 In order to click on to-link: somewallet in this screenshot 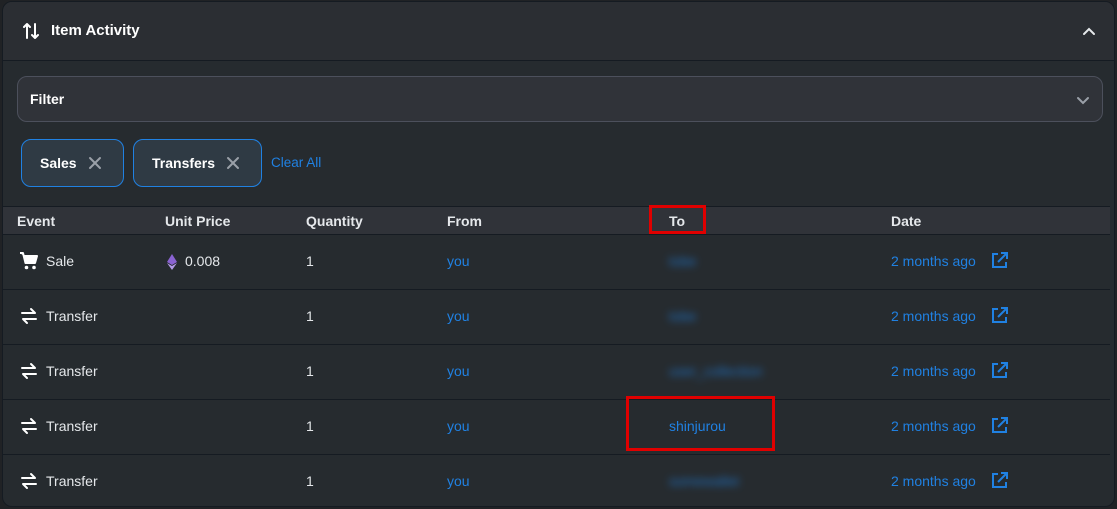, I will do `click(704, 481)`.